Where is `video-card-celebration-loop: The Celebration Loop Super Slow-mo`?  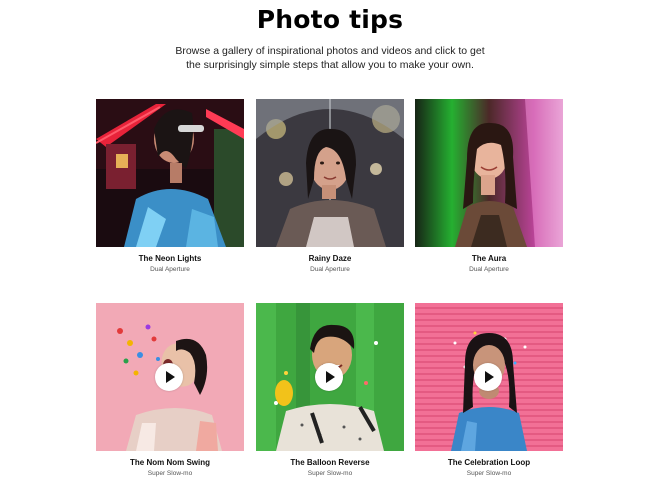 video-card-celebration-loop: The Celebration Loop Super Slow-mo is located at coordinates (489, 390).